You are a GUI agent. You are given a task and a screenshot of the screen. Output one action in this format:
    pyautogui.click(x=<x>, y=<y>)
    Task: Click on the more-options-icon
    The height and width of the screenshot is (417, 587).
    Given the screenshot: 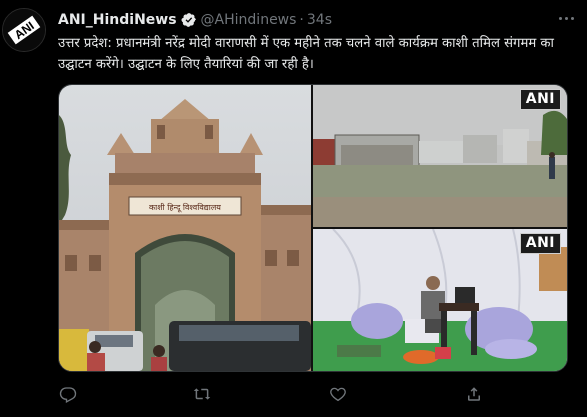 What is the action you would take?
    pyautogui.click(x=566, y=18)
    